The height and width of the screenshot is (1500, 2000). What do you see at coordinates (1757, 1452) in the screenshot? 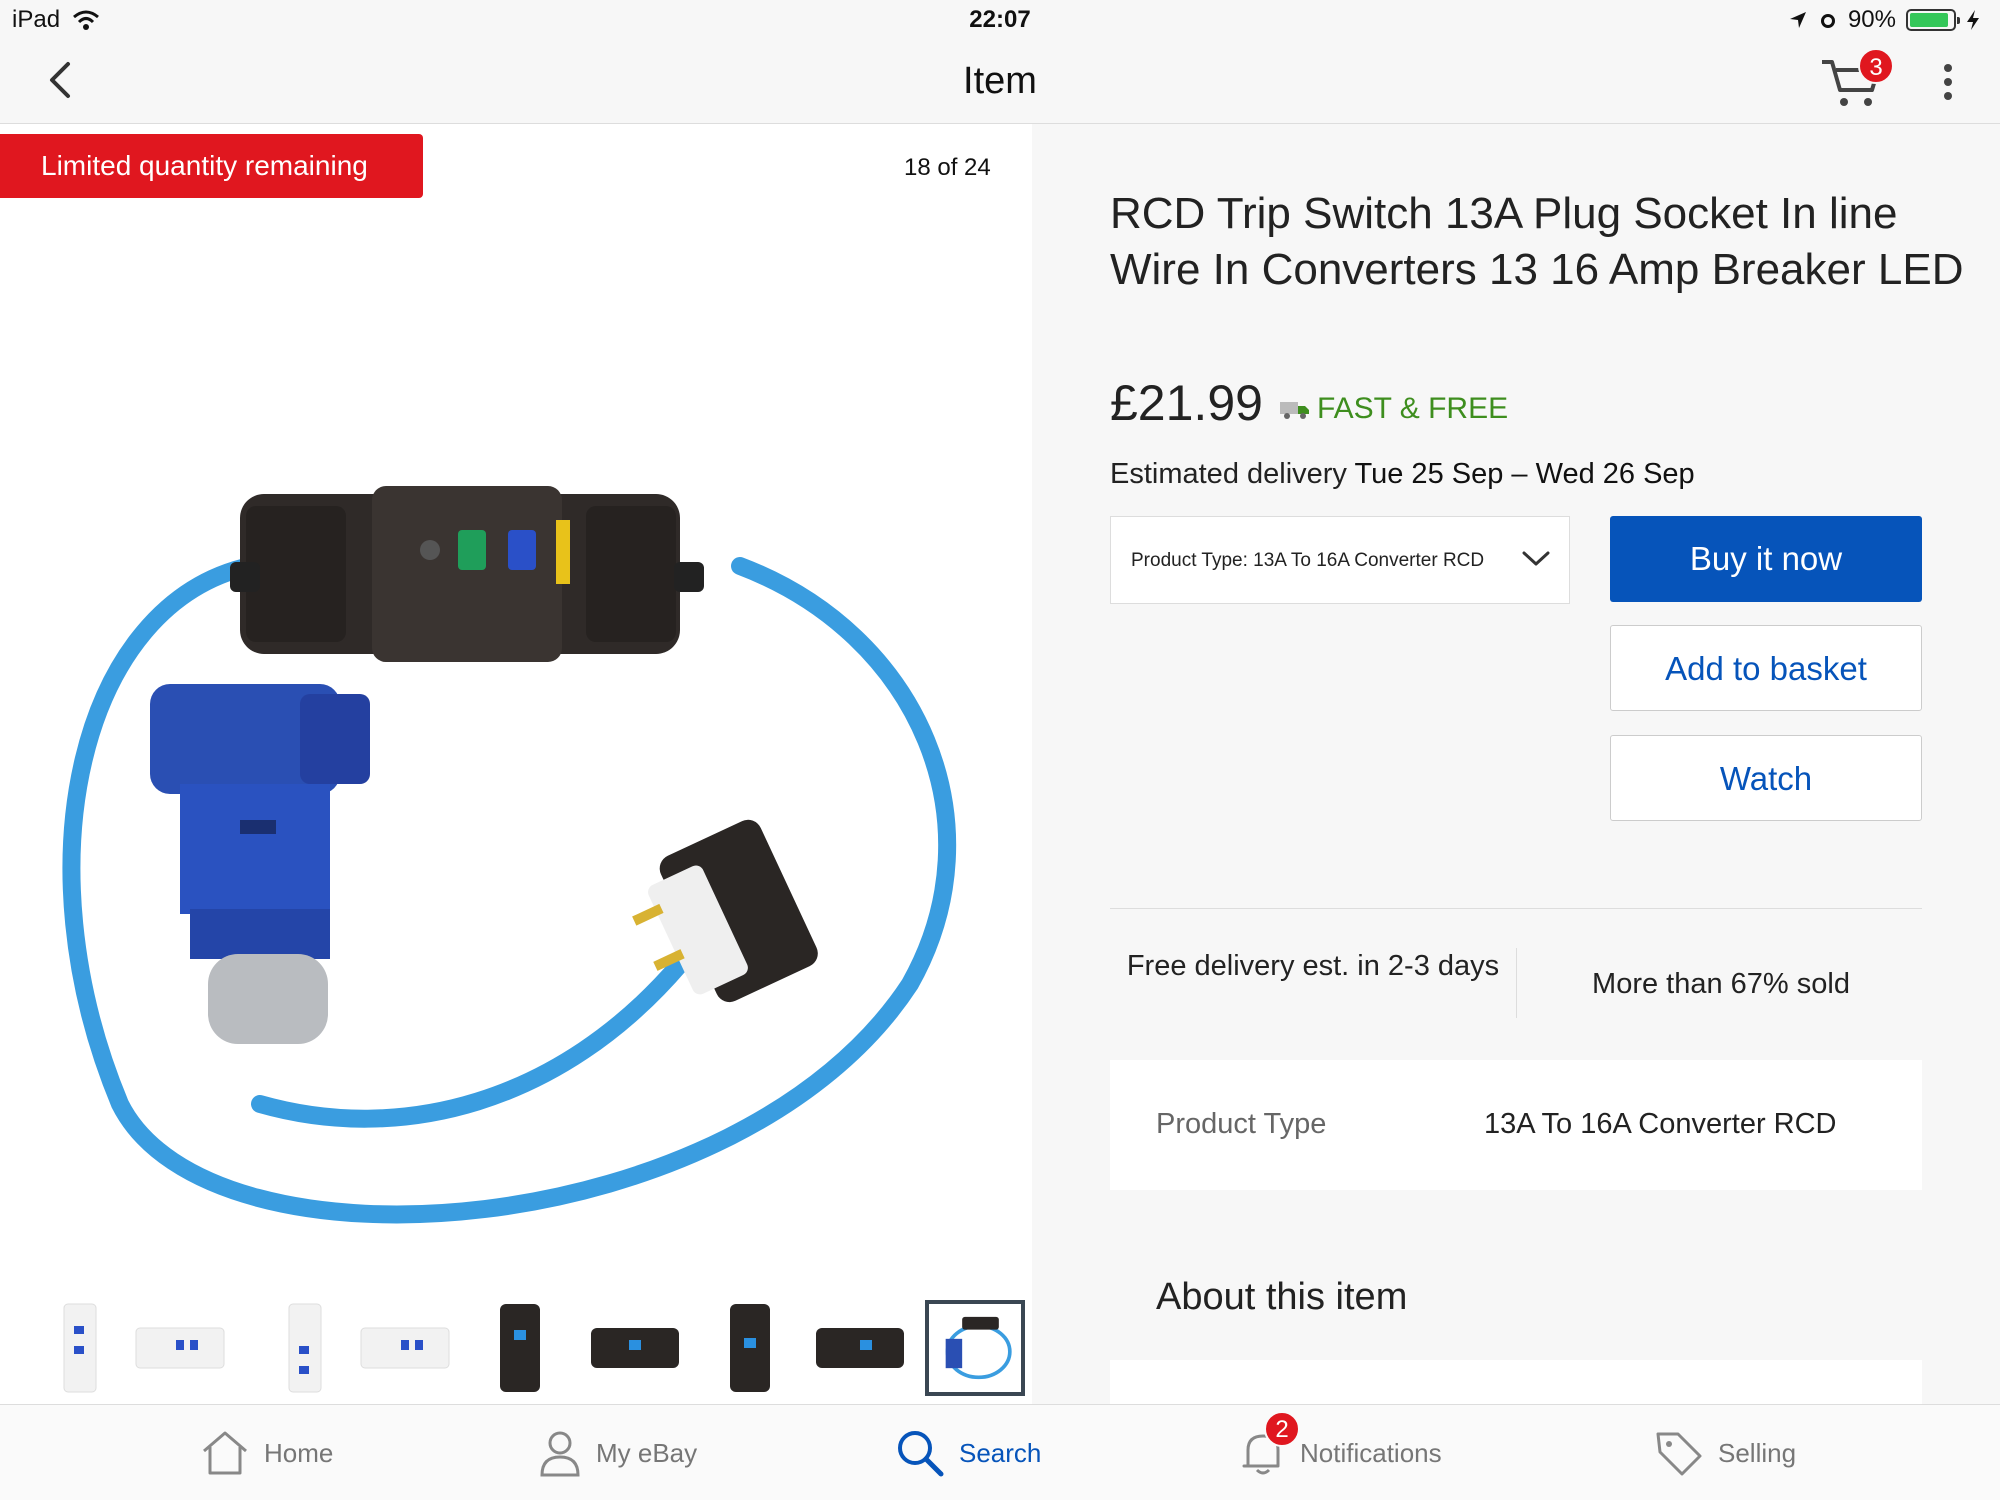
I see `tab-selling-label: Selling` at bounding box center [1757, 1452].